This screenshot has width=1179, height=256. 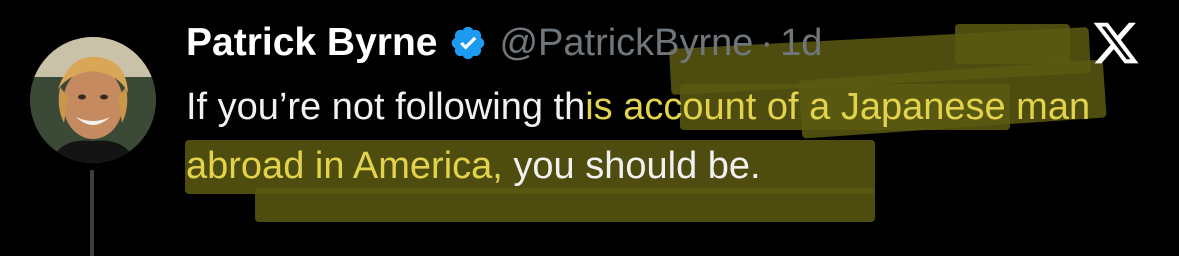 I want to click on avatar, so click(x=93, y=100).